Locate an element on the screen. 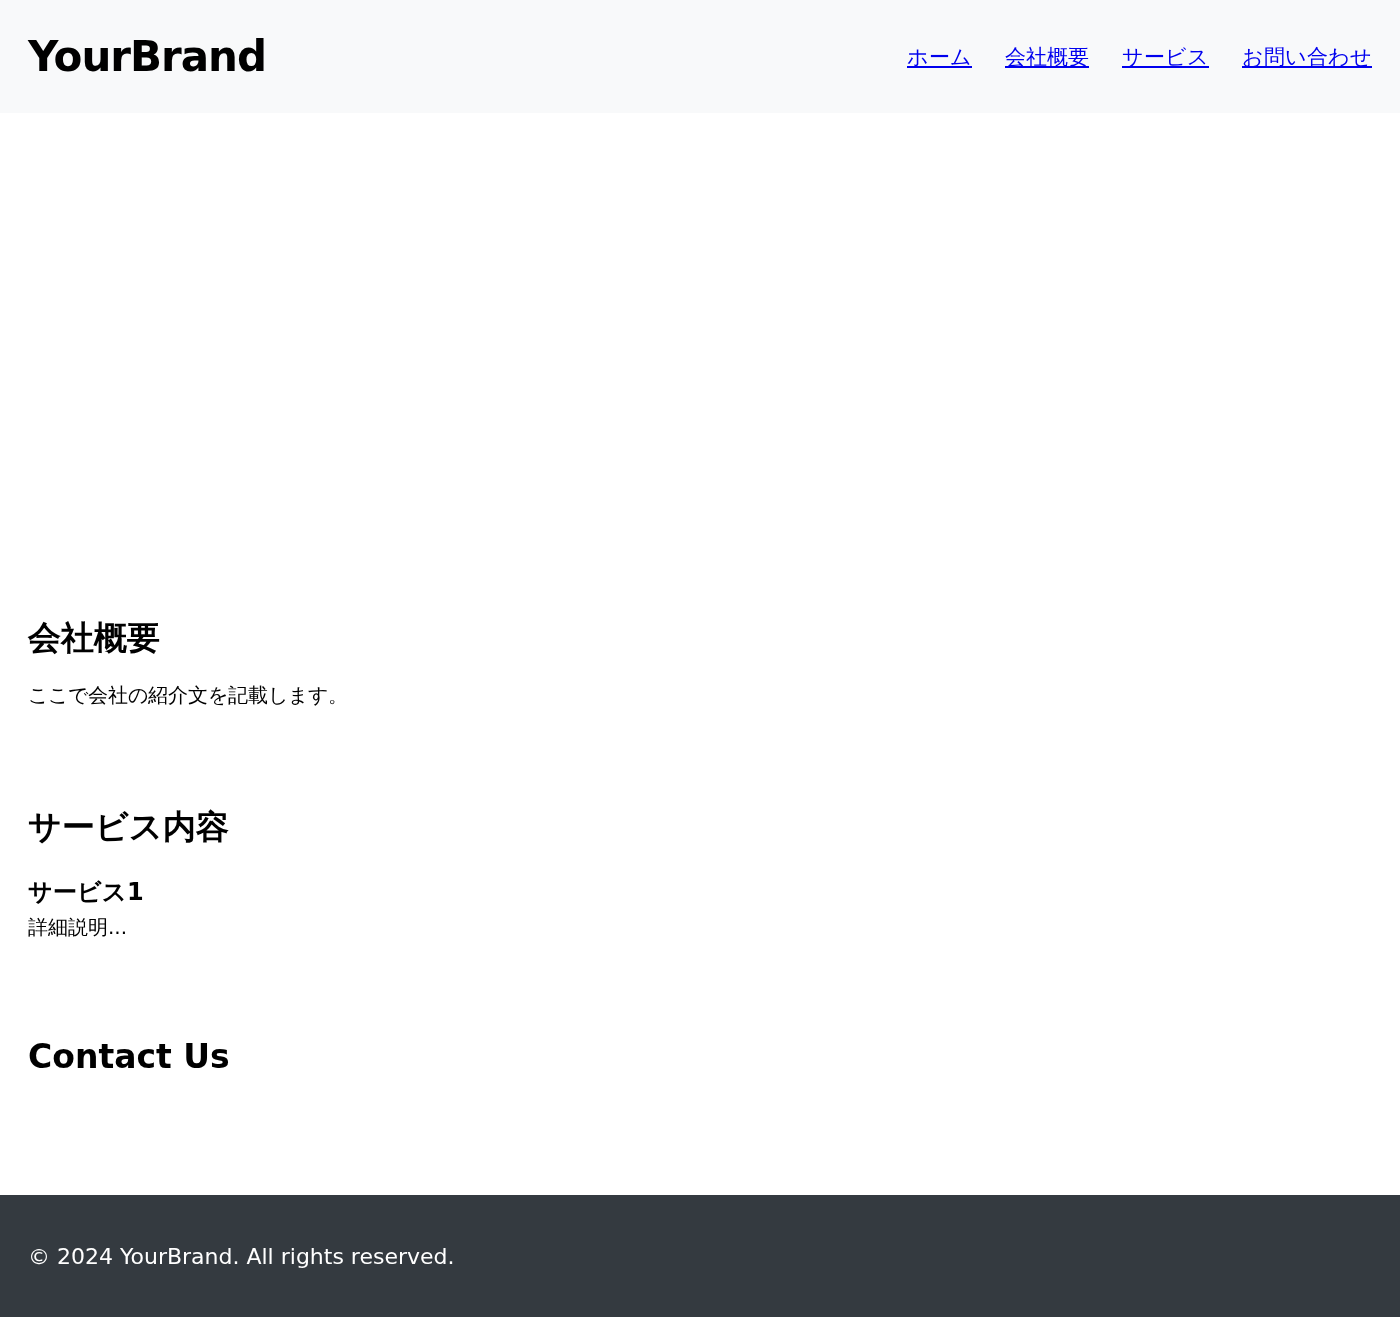 This screenshot has width=1400, height=1317. section-heading: サービス内容 is located at coordinates (129, 826).